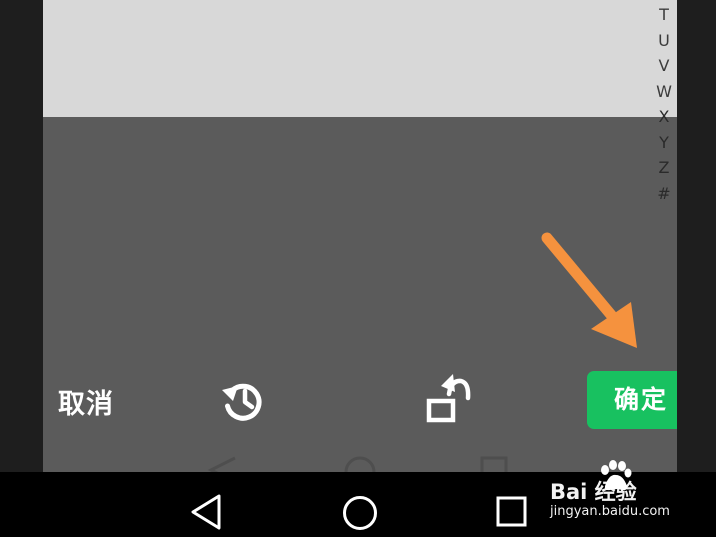 This screenshot has width=716, height=537. I want to click on index-letter-z: Z, so click(663, 168).